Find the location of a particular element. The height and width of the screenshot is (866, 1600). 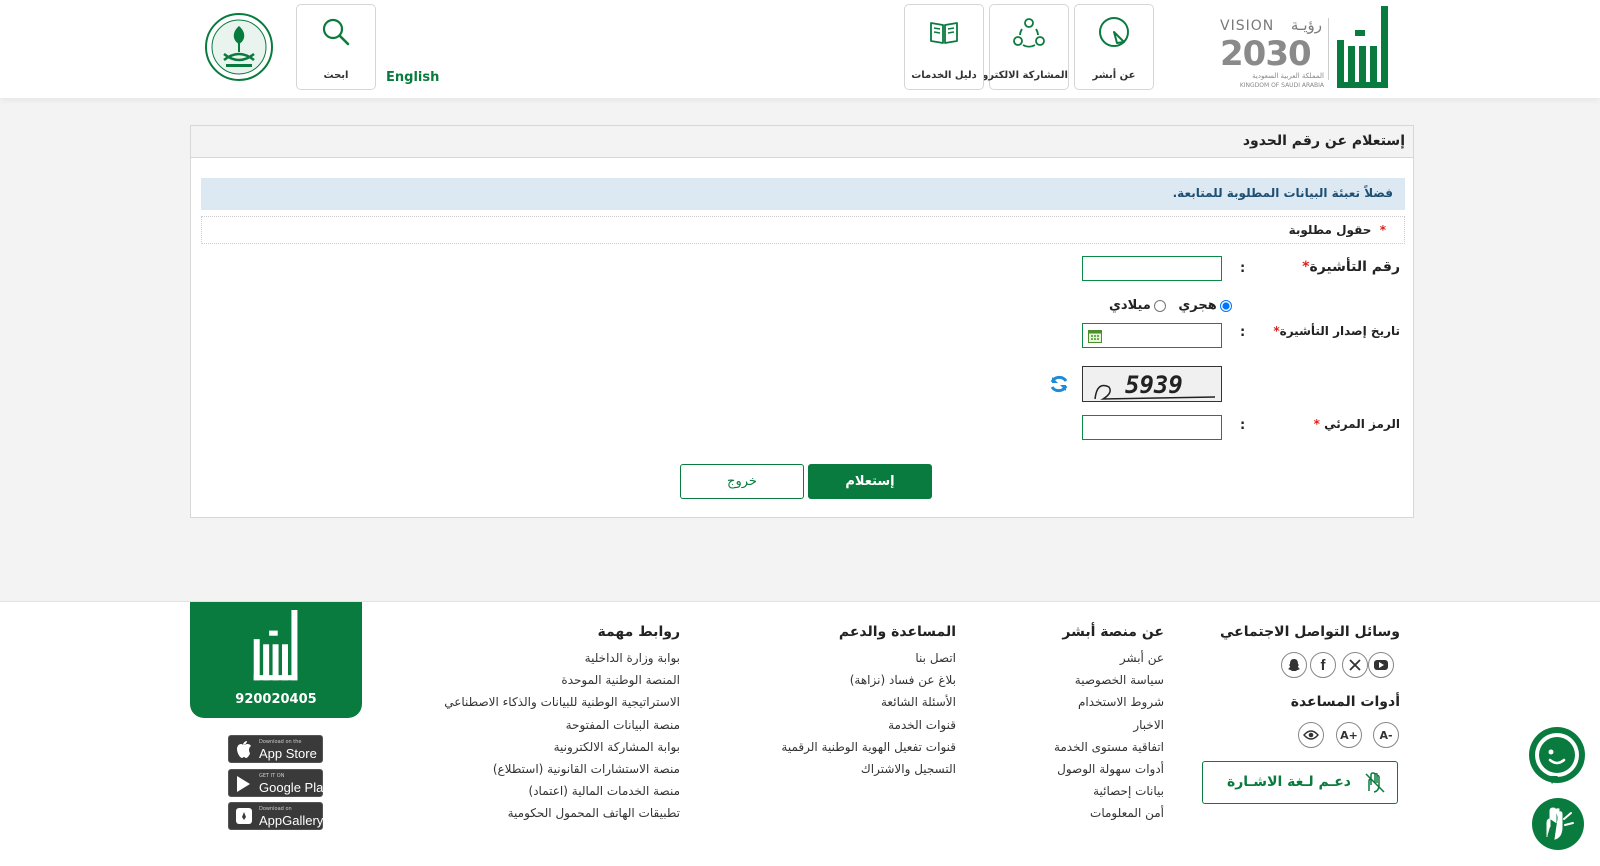

inquiry-submit-button: إستعلام is located at coordinates (870, 481).